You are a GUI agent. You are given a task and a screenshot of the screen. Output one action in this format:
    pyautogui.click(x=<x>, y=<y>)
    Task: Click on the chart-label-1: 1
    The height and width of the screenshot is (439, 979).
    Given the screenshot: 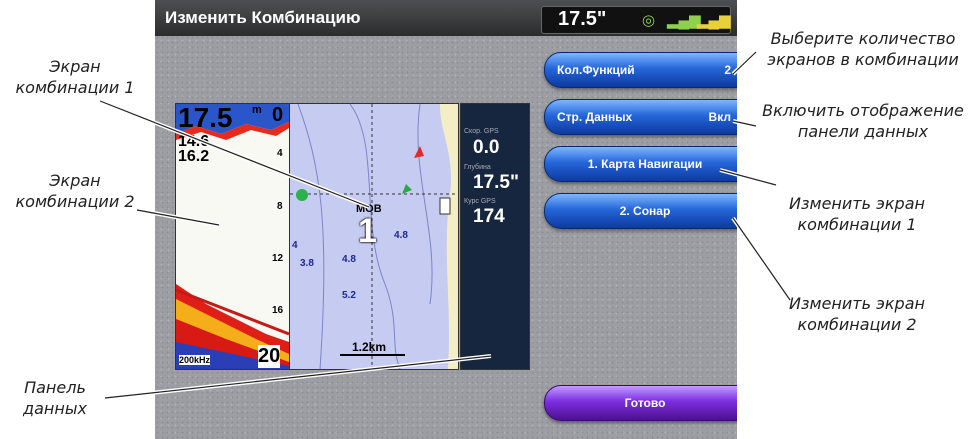 What is the action you would take?
    pyautogui.click(x=367, y=231)
    